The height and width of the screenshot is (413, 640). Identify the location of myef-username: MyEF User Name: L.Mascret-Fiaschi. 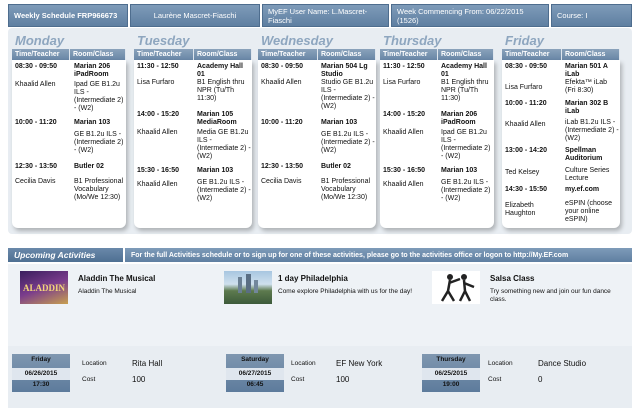
(325, 15).